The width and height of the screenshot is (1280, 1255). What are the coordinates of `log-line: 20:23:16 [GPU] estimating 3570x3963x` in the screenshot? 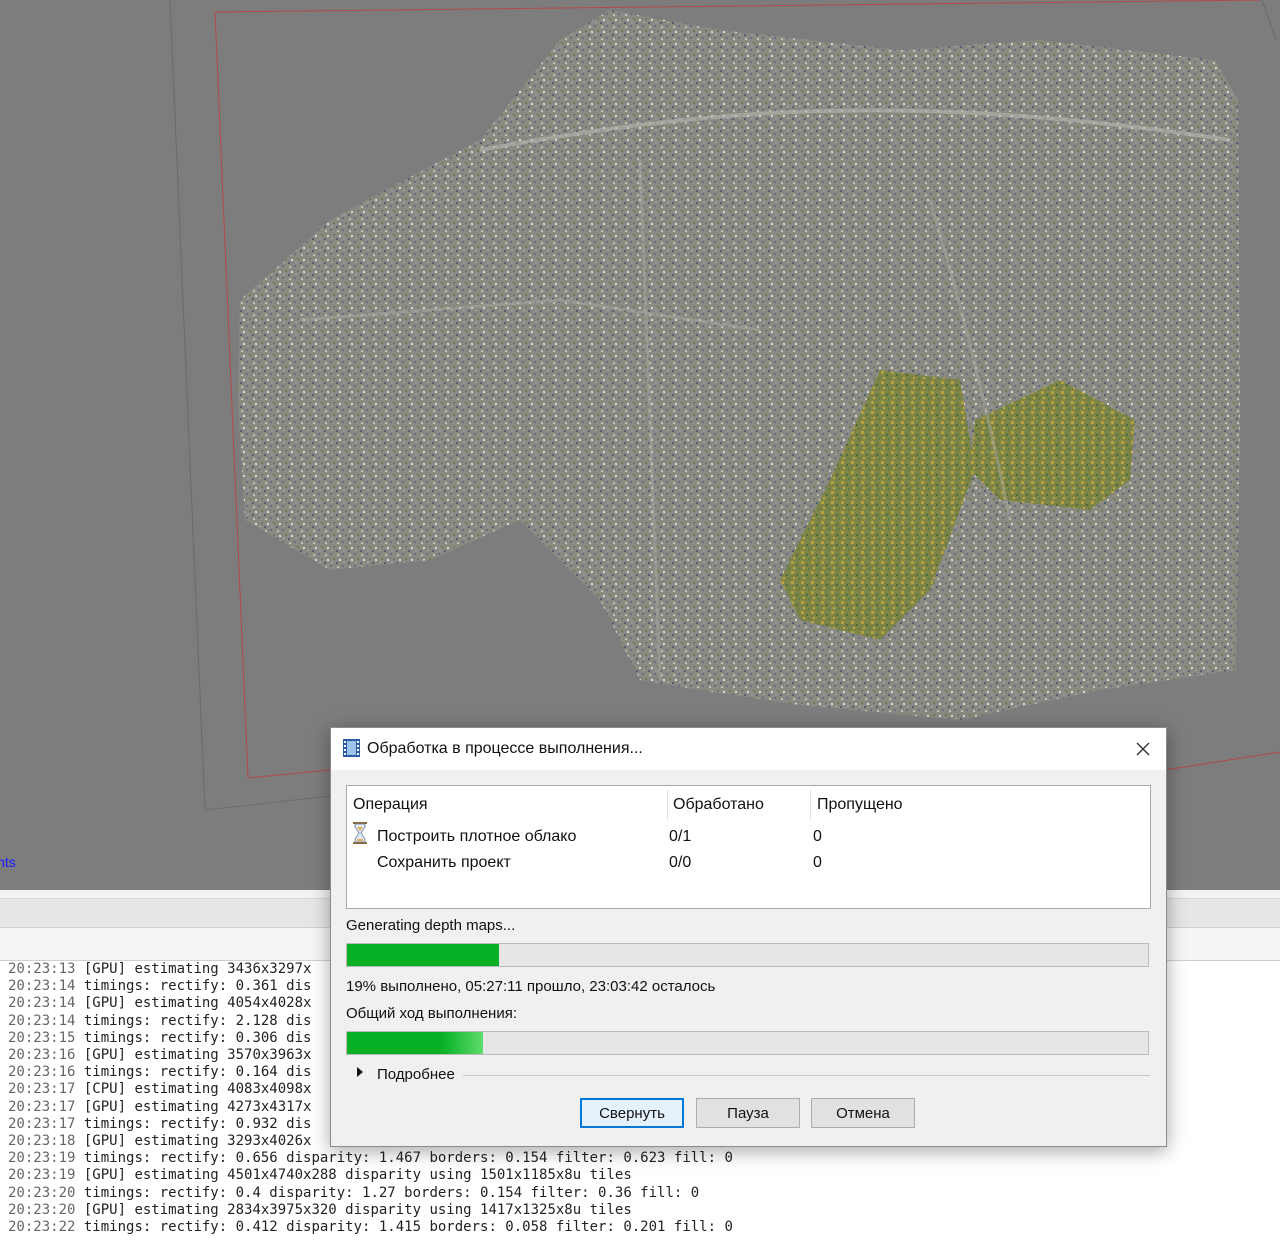 It's located at (159, 1055).